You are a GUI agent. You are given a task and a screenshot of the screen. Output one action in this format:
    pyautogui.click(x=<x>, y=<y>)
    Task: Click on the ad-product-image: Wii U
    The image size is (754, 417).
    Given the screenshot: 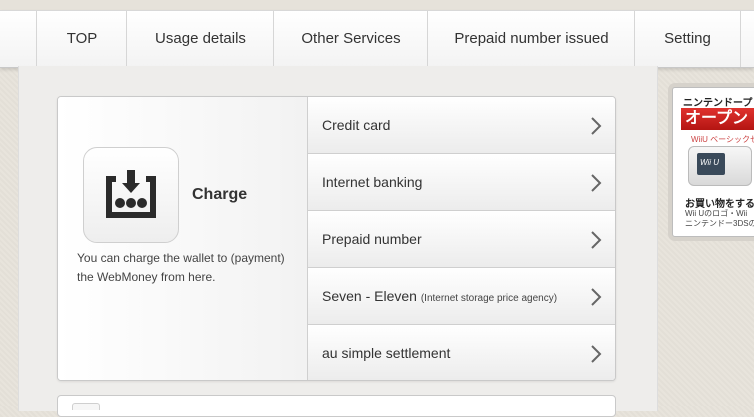 What is the action you would take?
    pyautogui.click(x=720, y=166)
    